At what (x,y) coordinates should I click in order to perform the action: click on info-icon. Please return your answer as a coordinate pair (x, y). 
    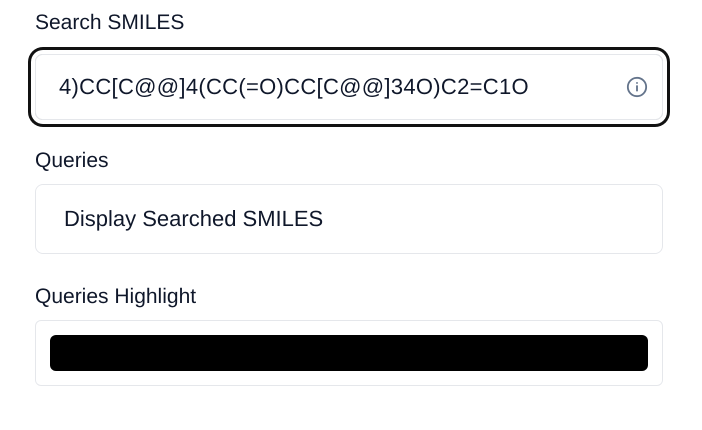
    Looking at the image, I should click on (637, 87).